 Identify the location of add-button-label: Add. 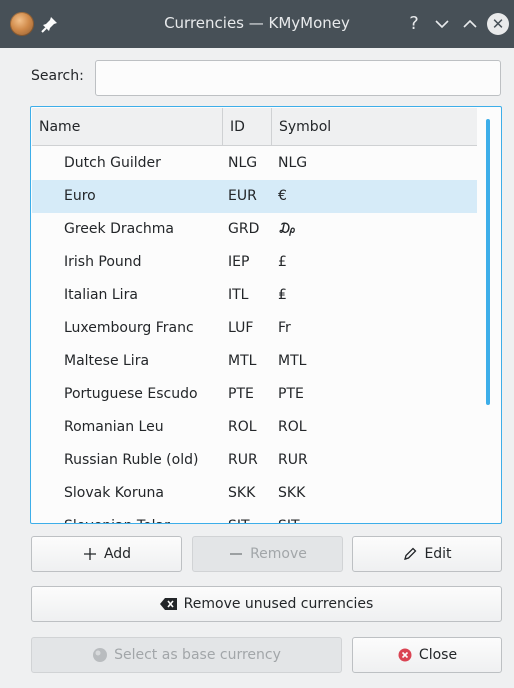
(117, 554).